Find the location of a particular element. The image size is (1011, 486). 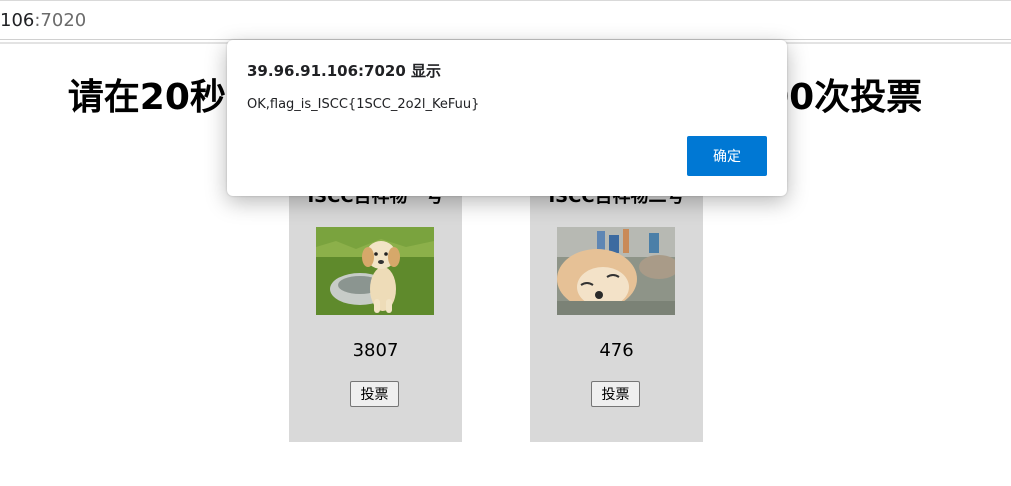

candidate-card-1: ISCC吉祥物一号 3807 投票 is located at coordinates (375, 306).